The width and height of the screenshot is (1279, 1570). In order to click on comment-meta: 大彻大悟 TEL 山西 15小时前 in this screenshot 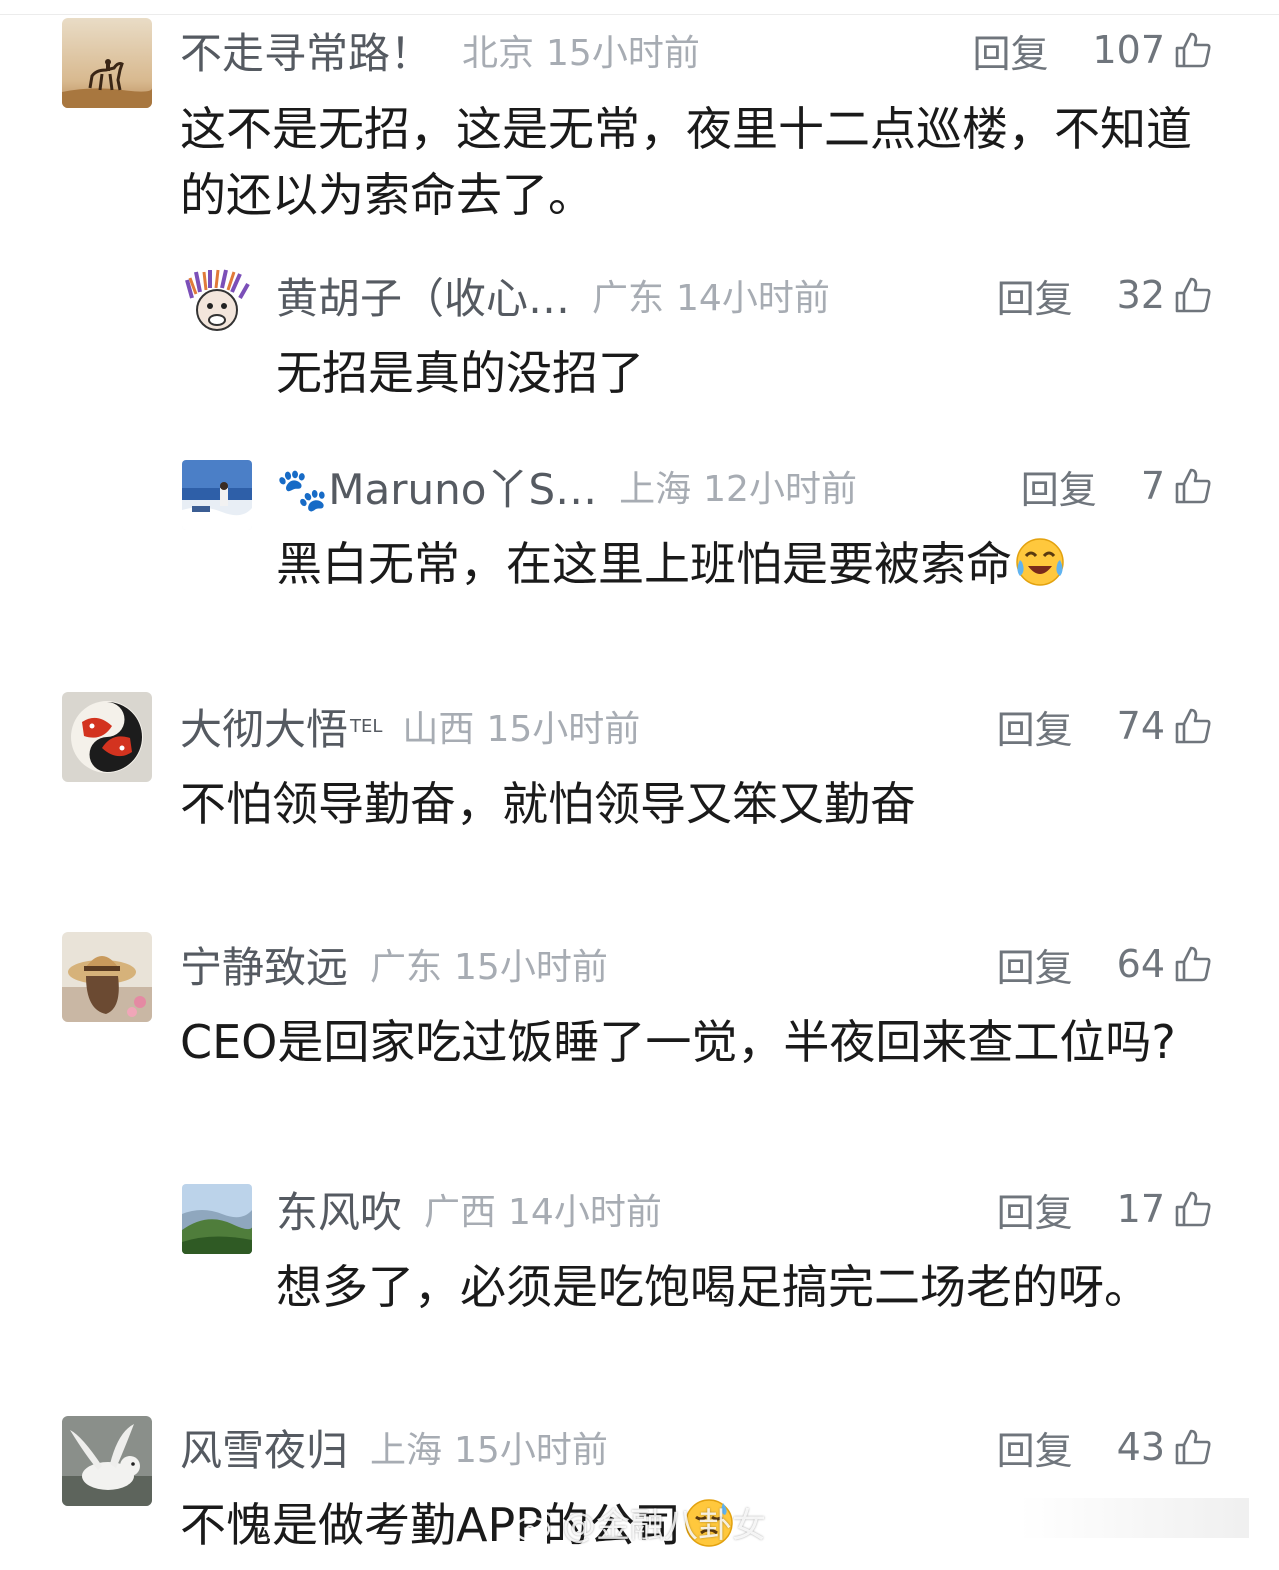, I will do `click(410, 726)`.